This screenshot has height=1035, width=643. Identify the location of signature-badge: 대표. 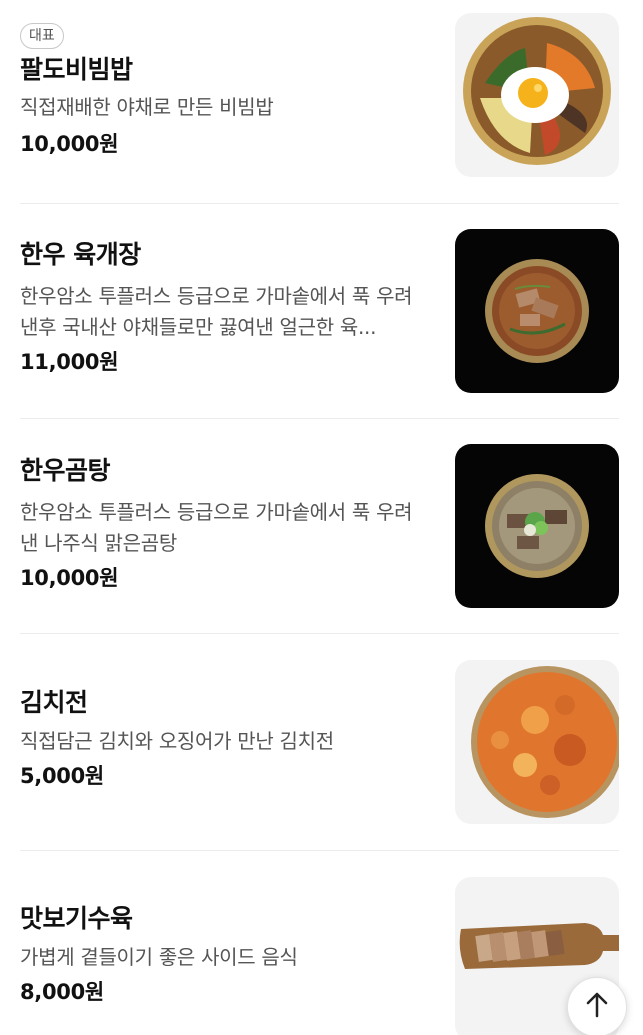
(42, 36).